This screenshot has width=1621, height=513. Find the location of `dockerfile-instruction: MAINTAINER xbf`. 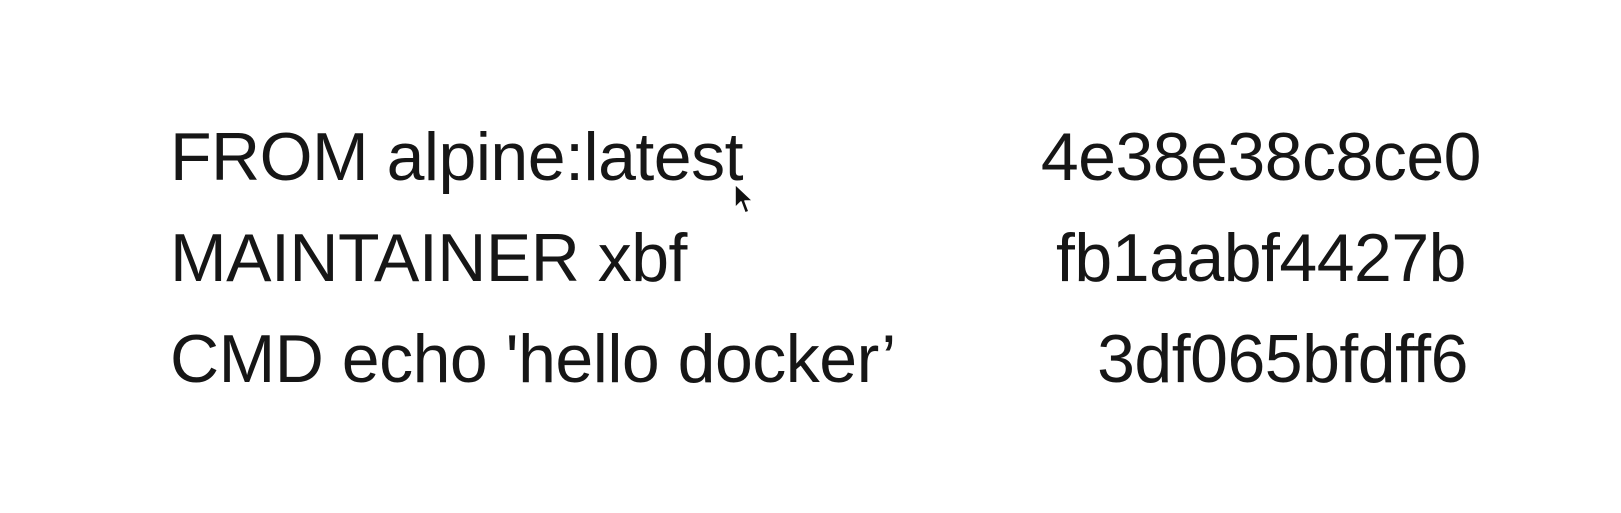

dockerfile-instruction: MAINTAINER xbf is located at coordinates (428, 258).